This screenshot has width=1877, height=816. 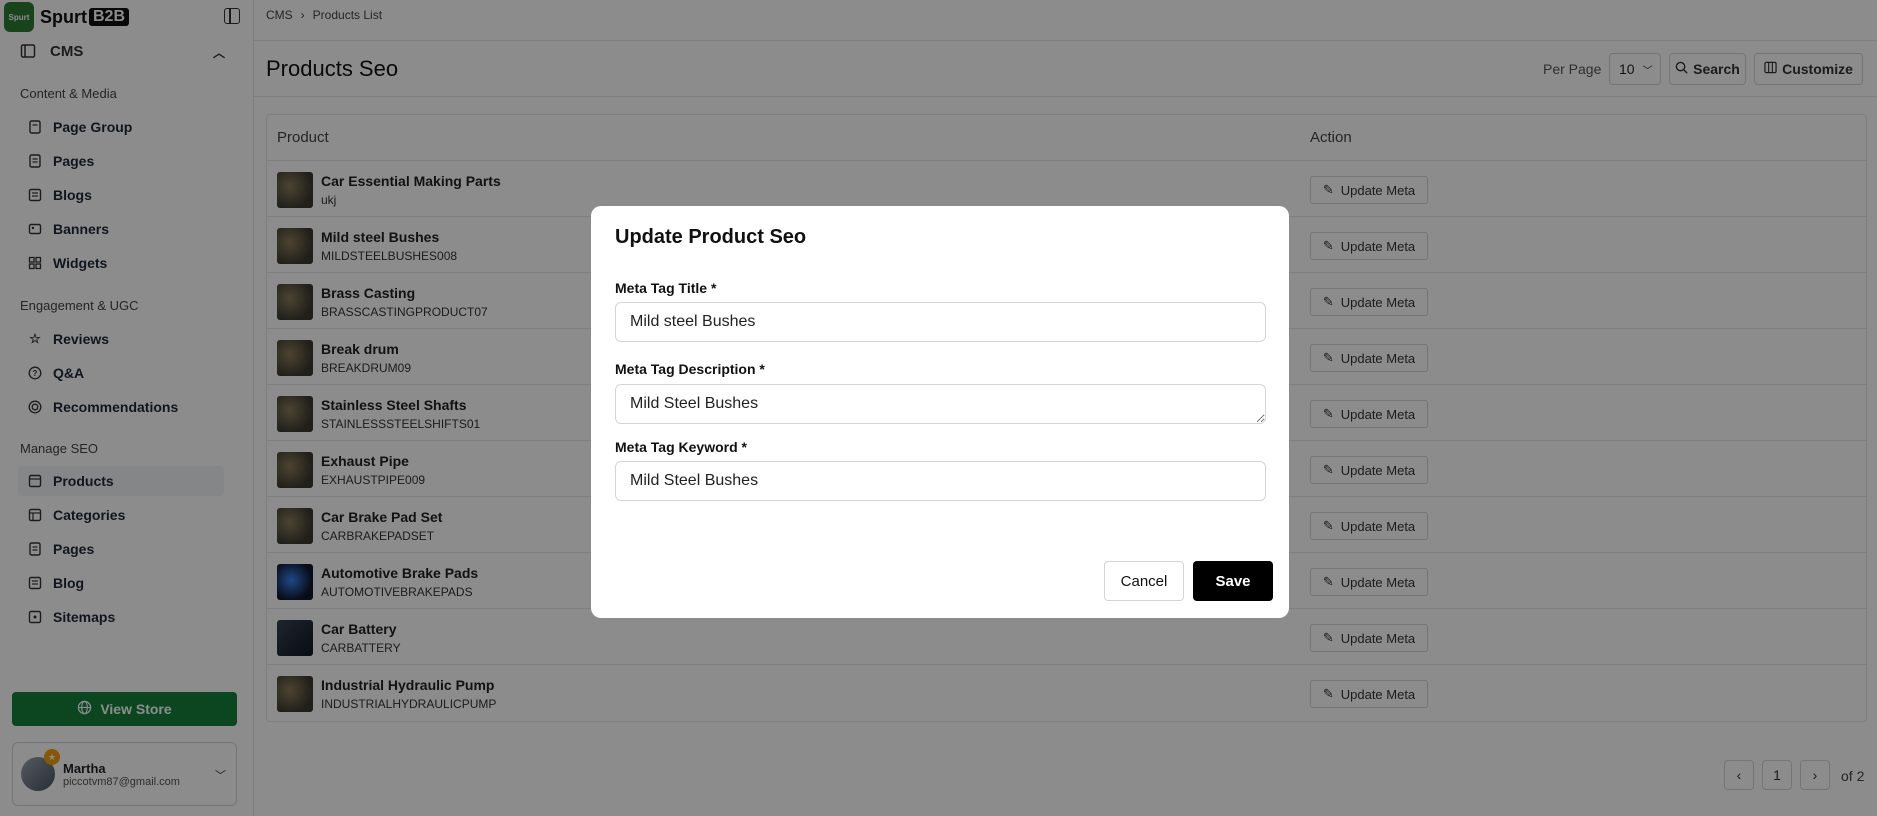 What do you see at coordinates (940, 404) in the screenshot?
I see `meta-description-textarea: Mild Steel Bushes` at bounding box center [940, 404].